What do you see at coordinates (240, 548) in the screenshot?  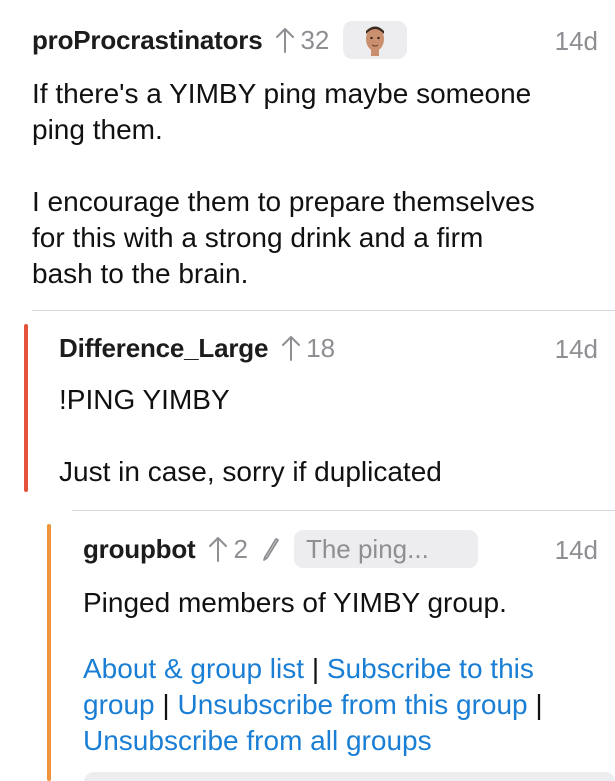 I see `score: 2` at bounding box center [240, 548].